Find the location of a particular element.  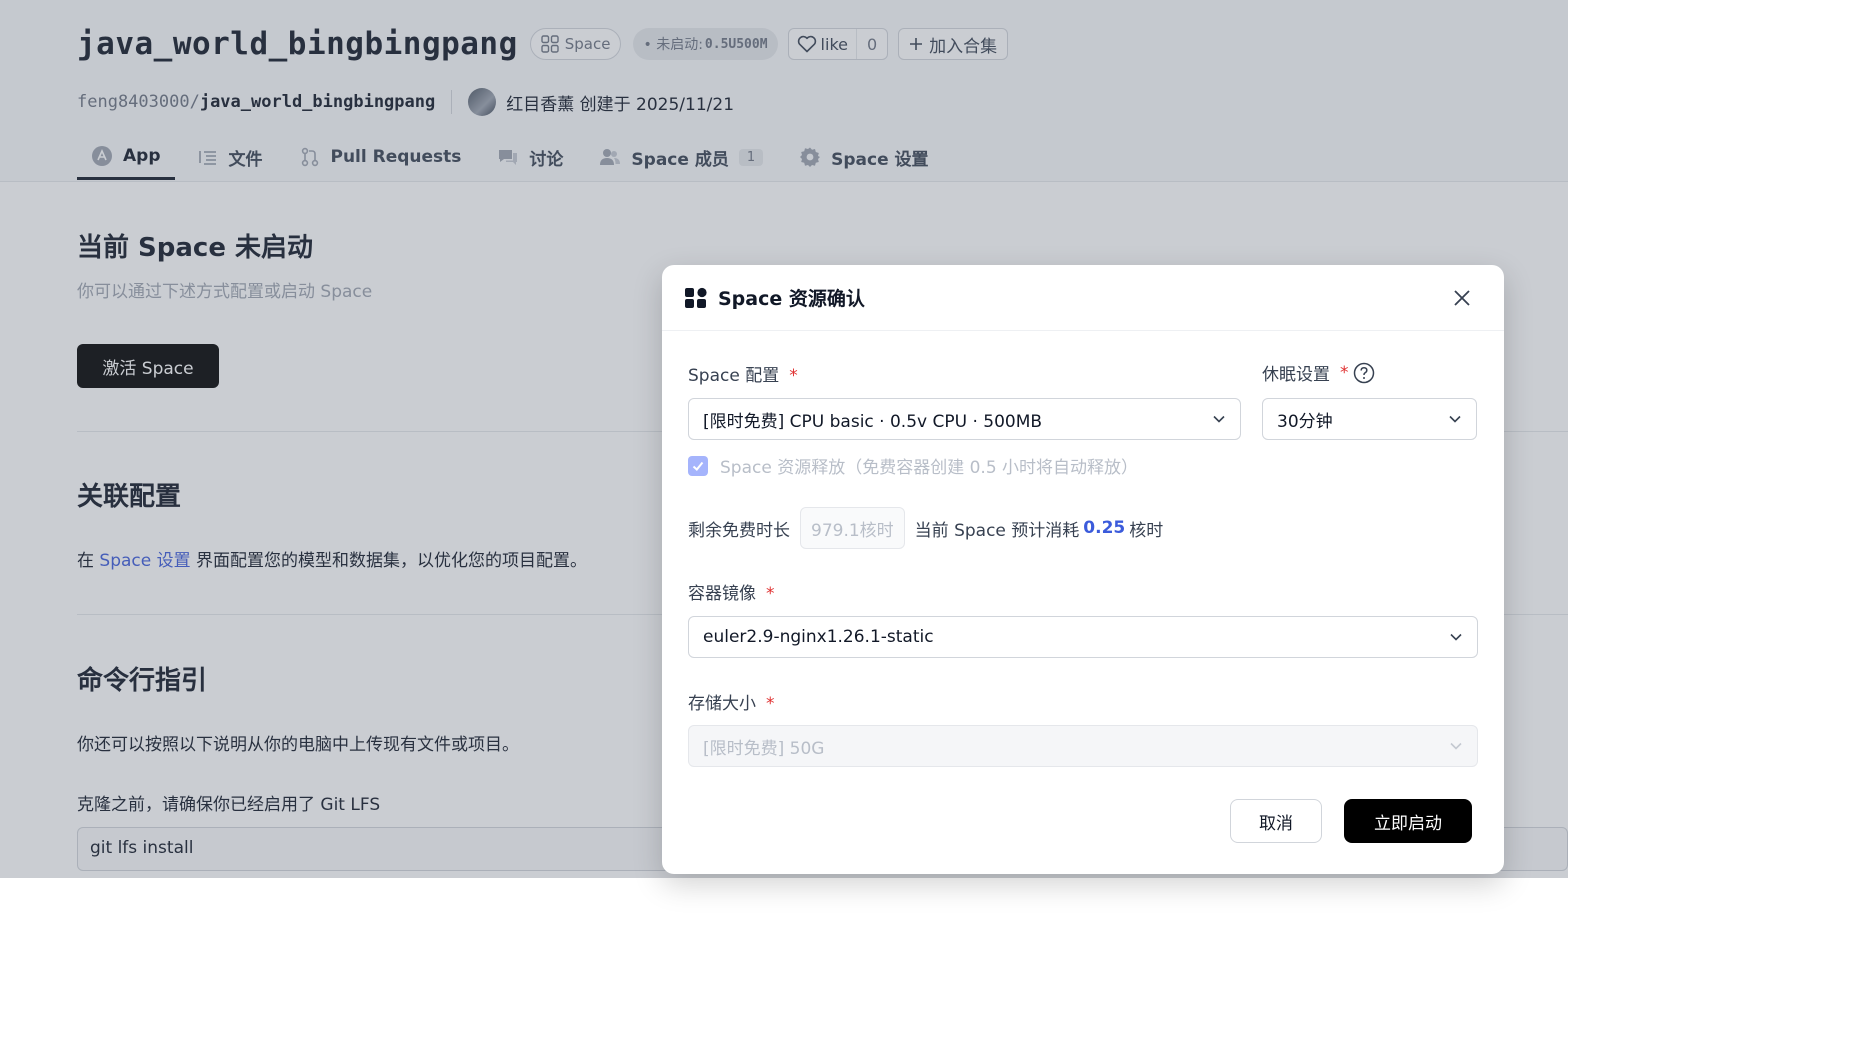

container-image-label-text: 容器镜像 is located at coordinates (722, 594).